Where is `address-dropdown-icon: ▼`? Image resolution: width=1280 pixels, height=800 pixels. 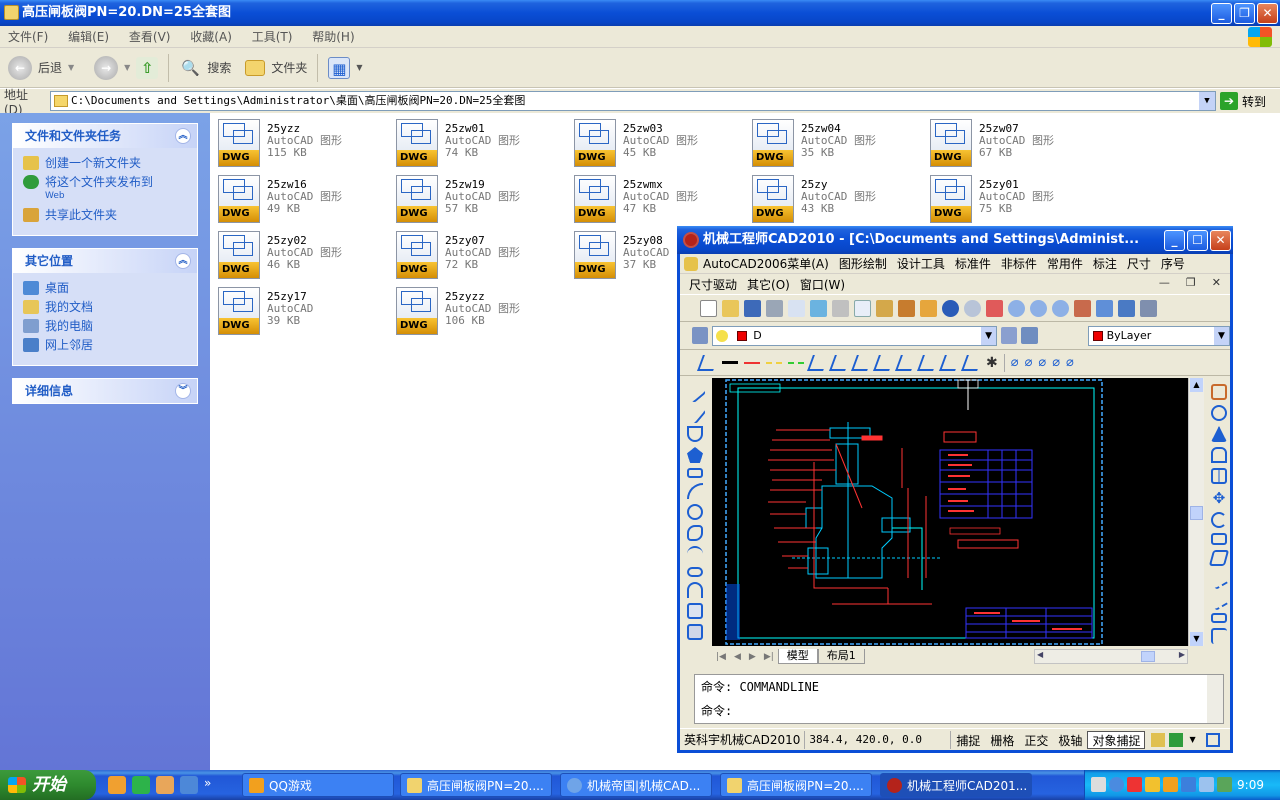 address-dropdown-icon: ▼ is located at coordinates (1207, 101).